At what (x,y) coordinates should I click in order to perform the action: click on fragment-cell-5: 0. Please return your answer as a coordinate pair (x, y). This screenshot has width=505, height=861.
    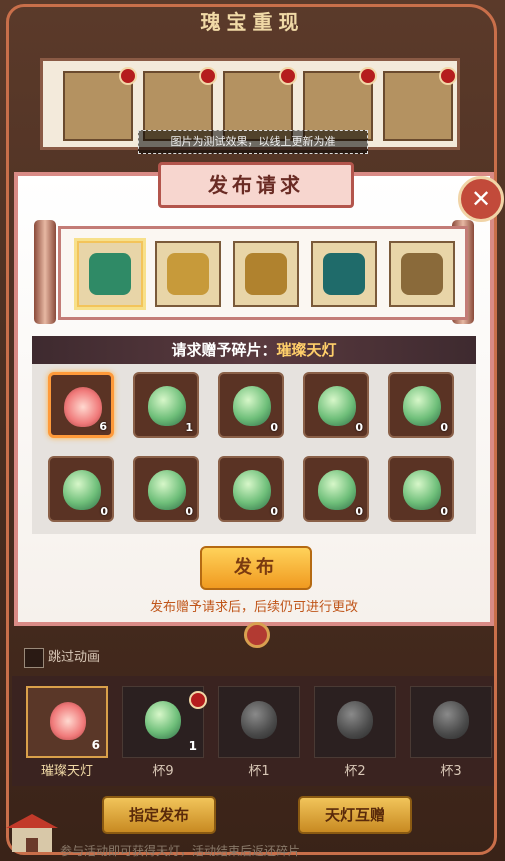
    Looking at the image, I should click on (421, 405).